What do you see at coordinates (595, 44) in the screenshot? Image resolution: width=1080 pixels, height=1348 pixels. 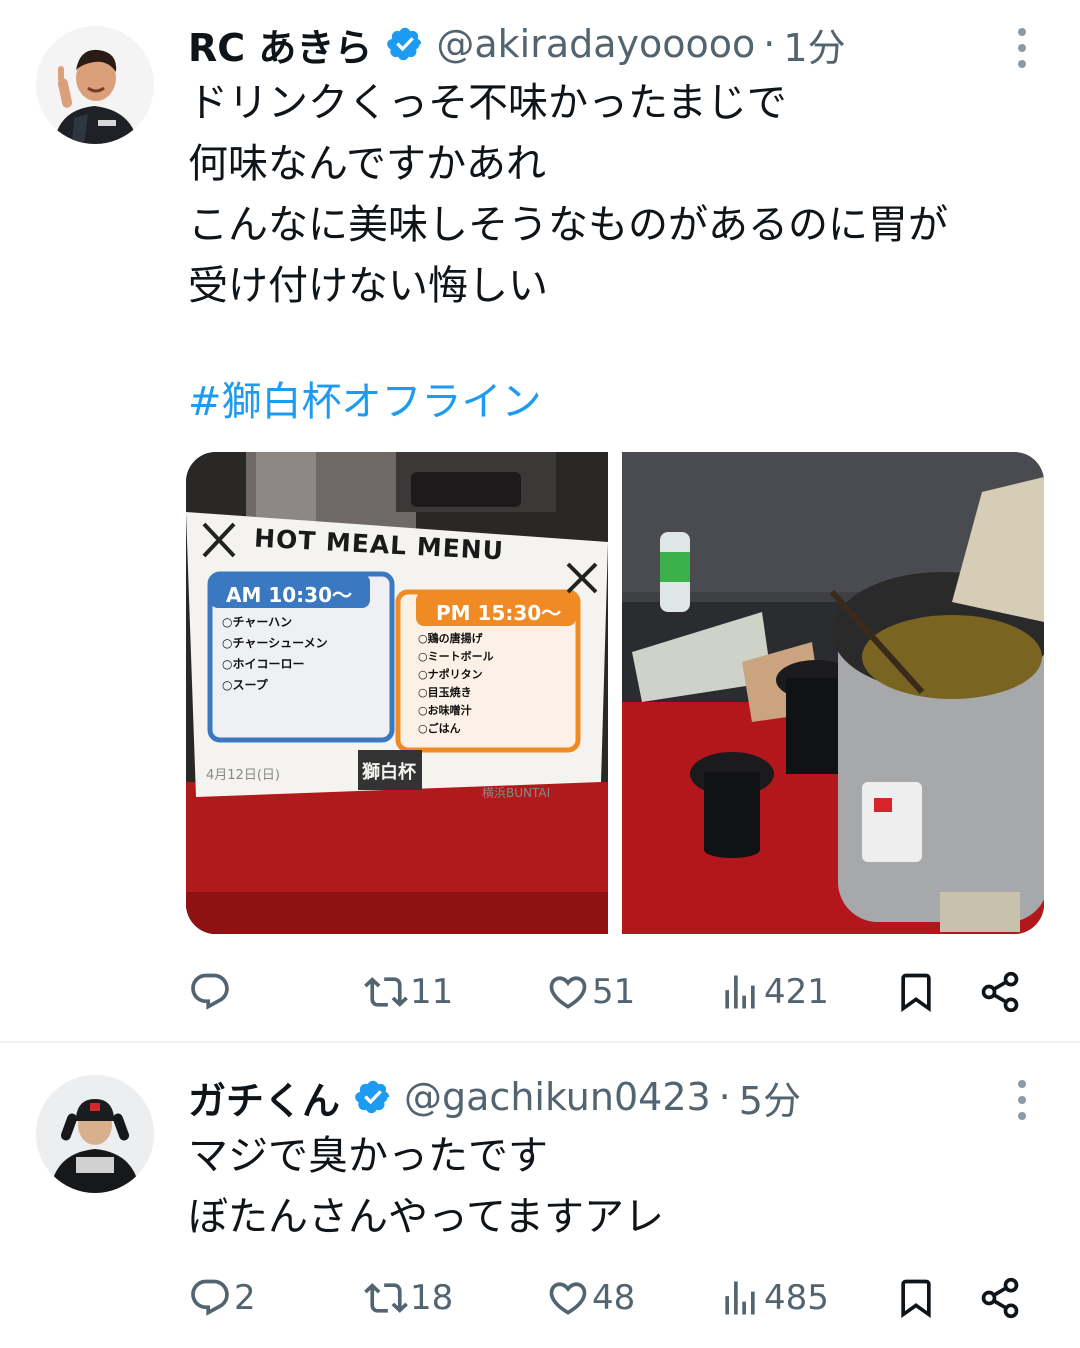 I see `handle: @akiradayooooo` at bounding box center [595, 44].